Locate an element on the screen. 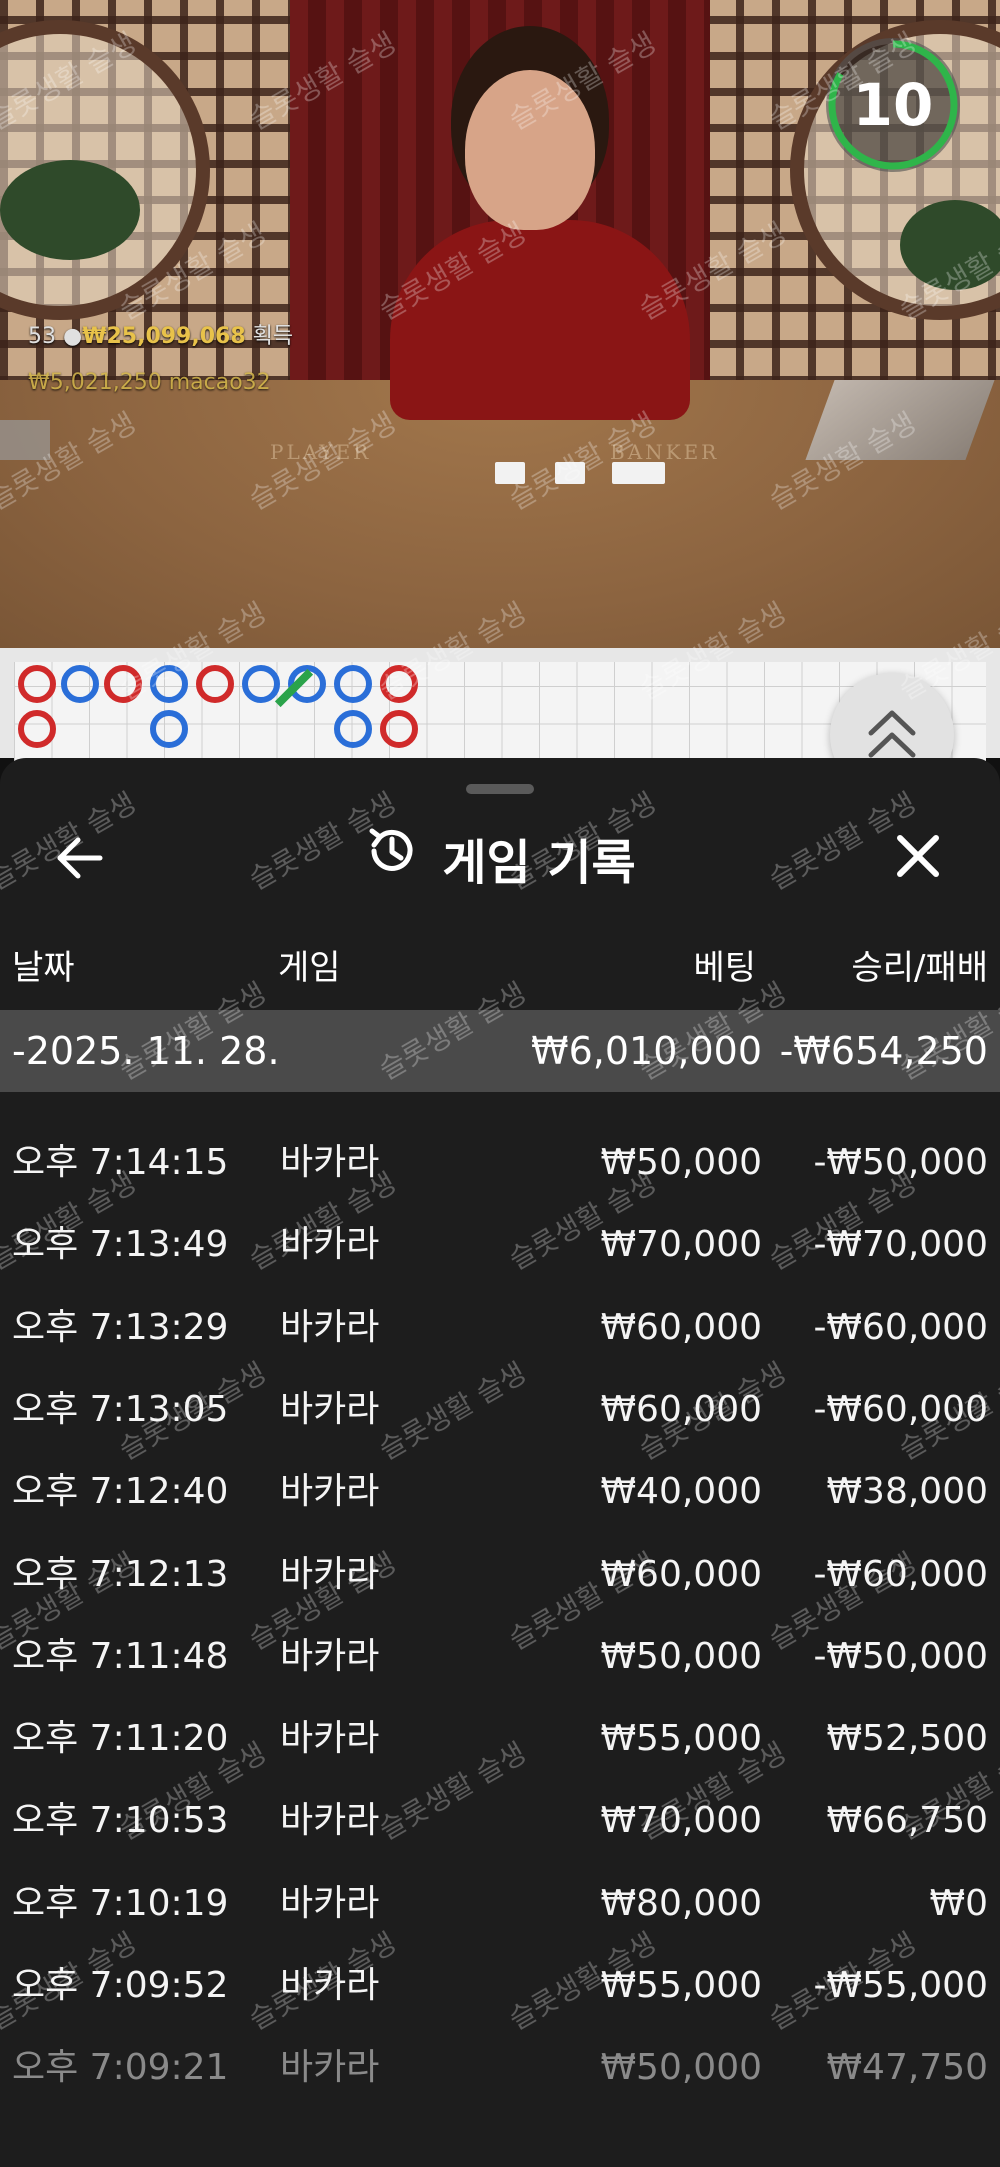  row-bet: ₩55,000 is located at coordinates (681, 1739).